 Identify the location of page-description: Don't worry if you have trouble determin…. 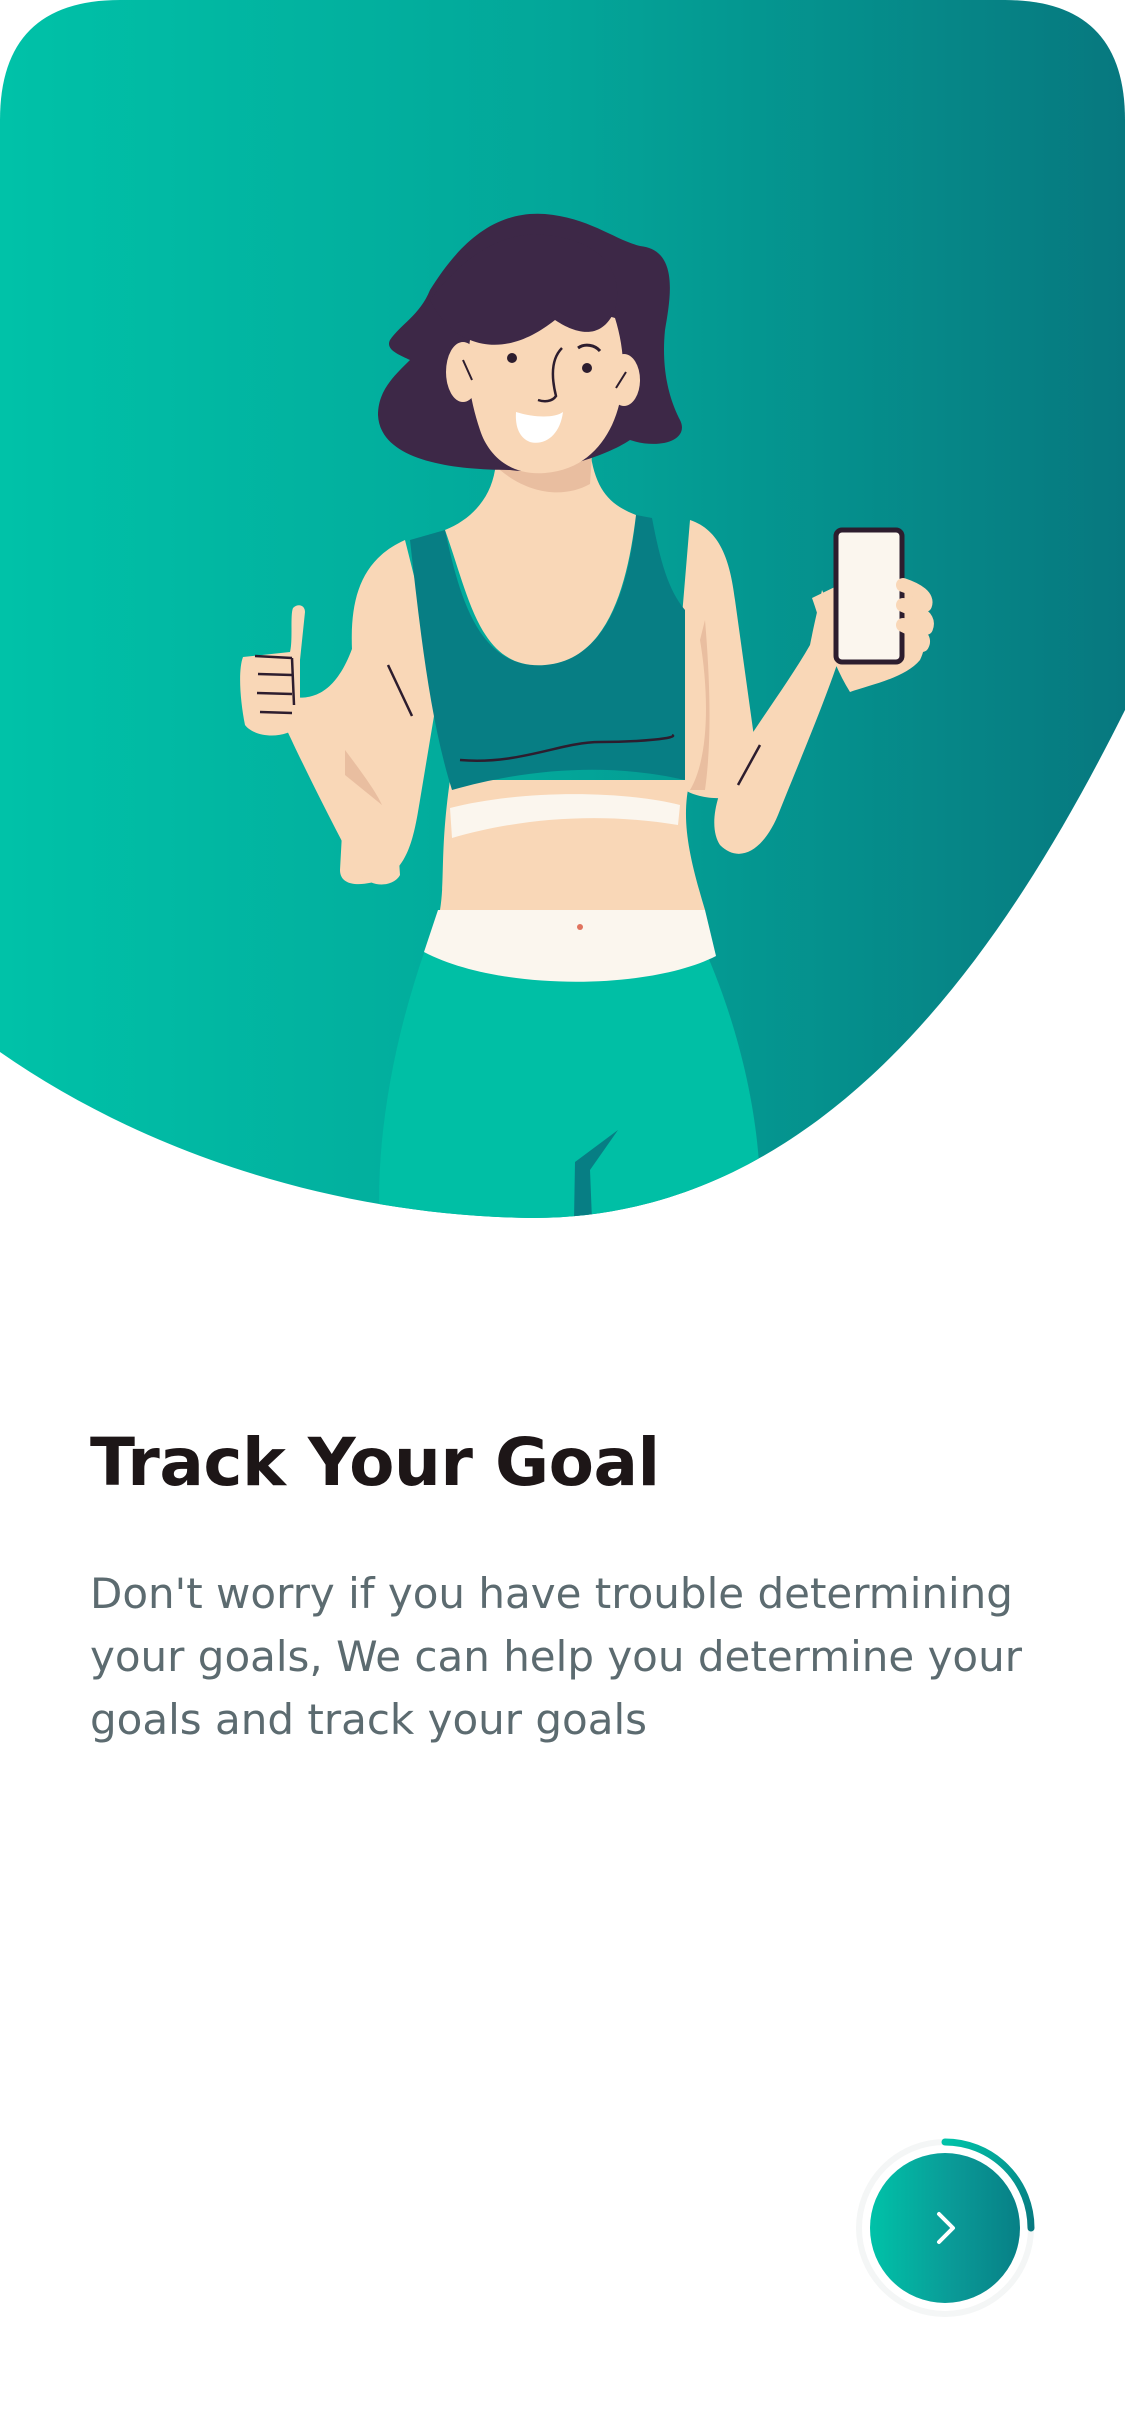
(556, 1656).